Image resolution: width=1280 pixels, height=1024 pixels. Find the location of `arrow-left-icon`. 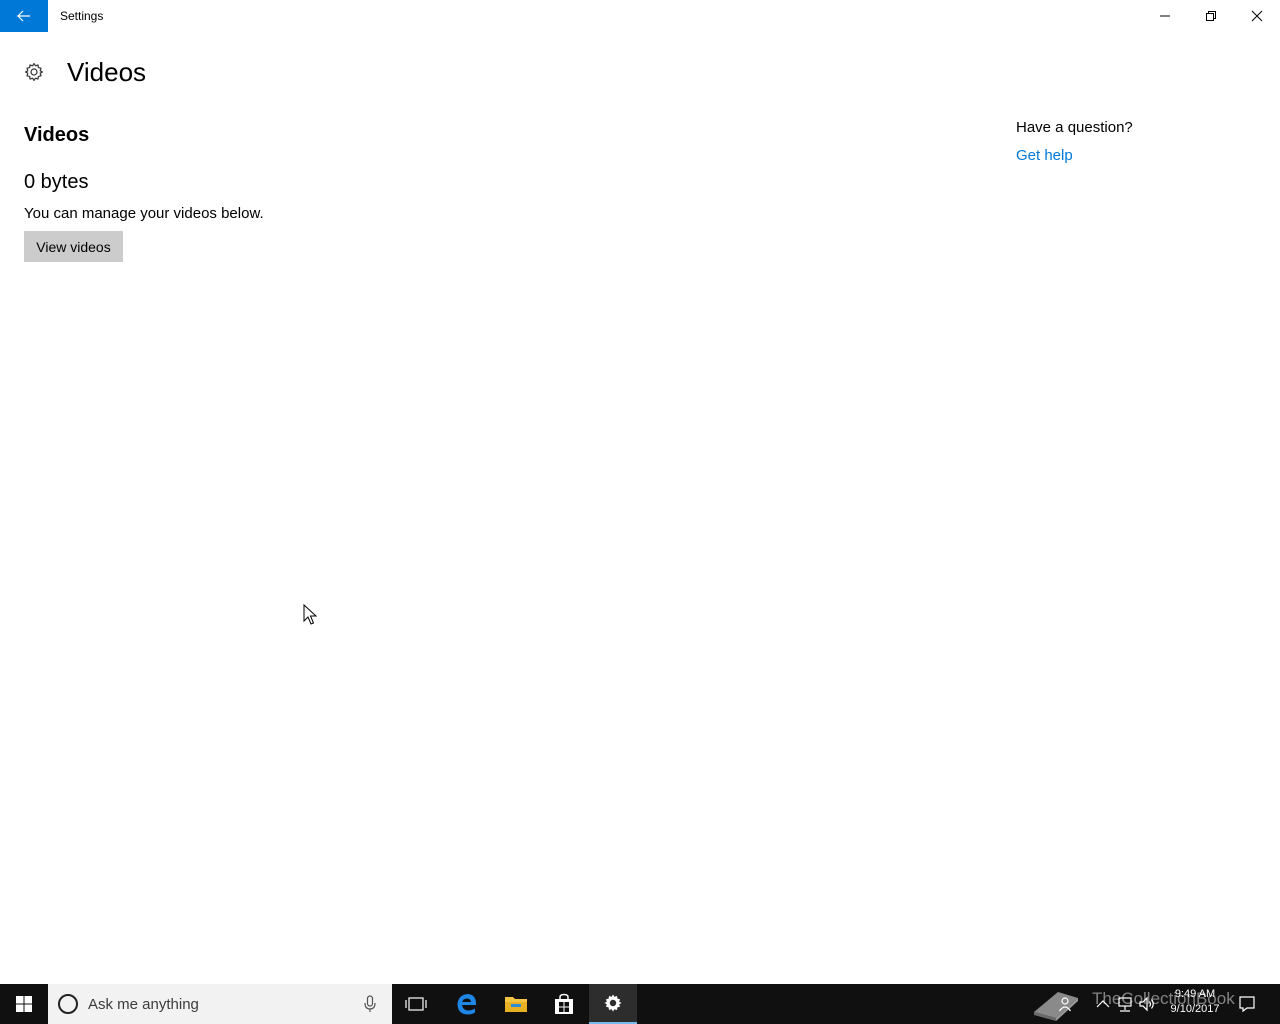

arrow-left-icon is located at coordinates (23, 16).